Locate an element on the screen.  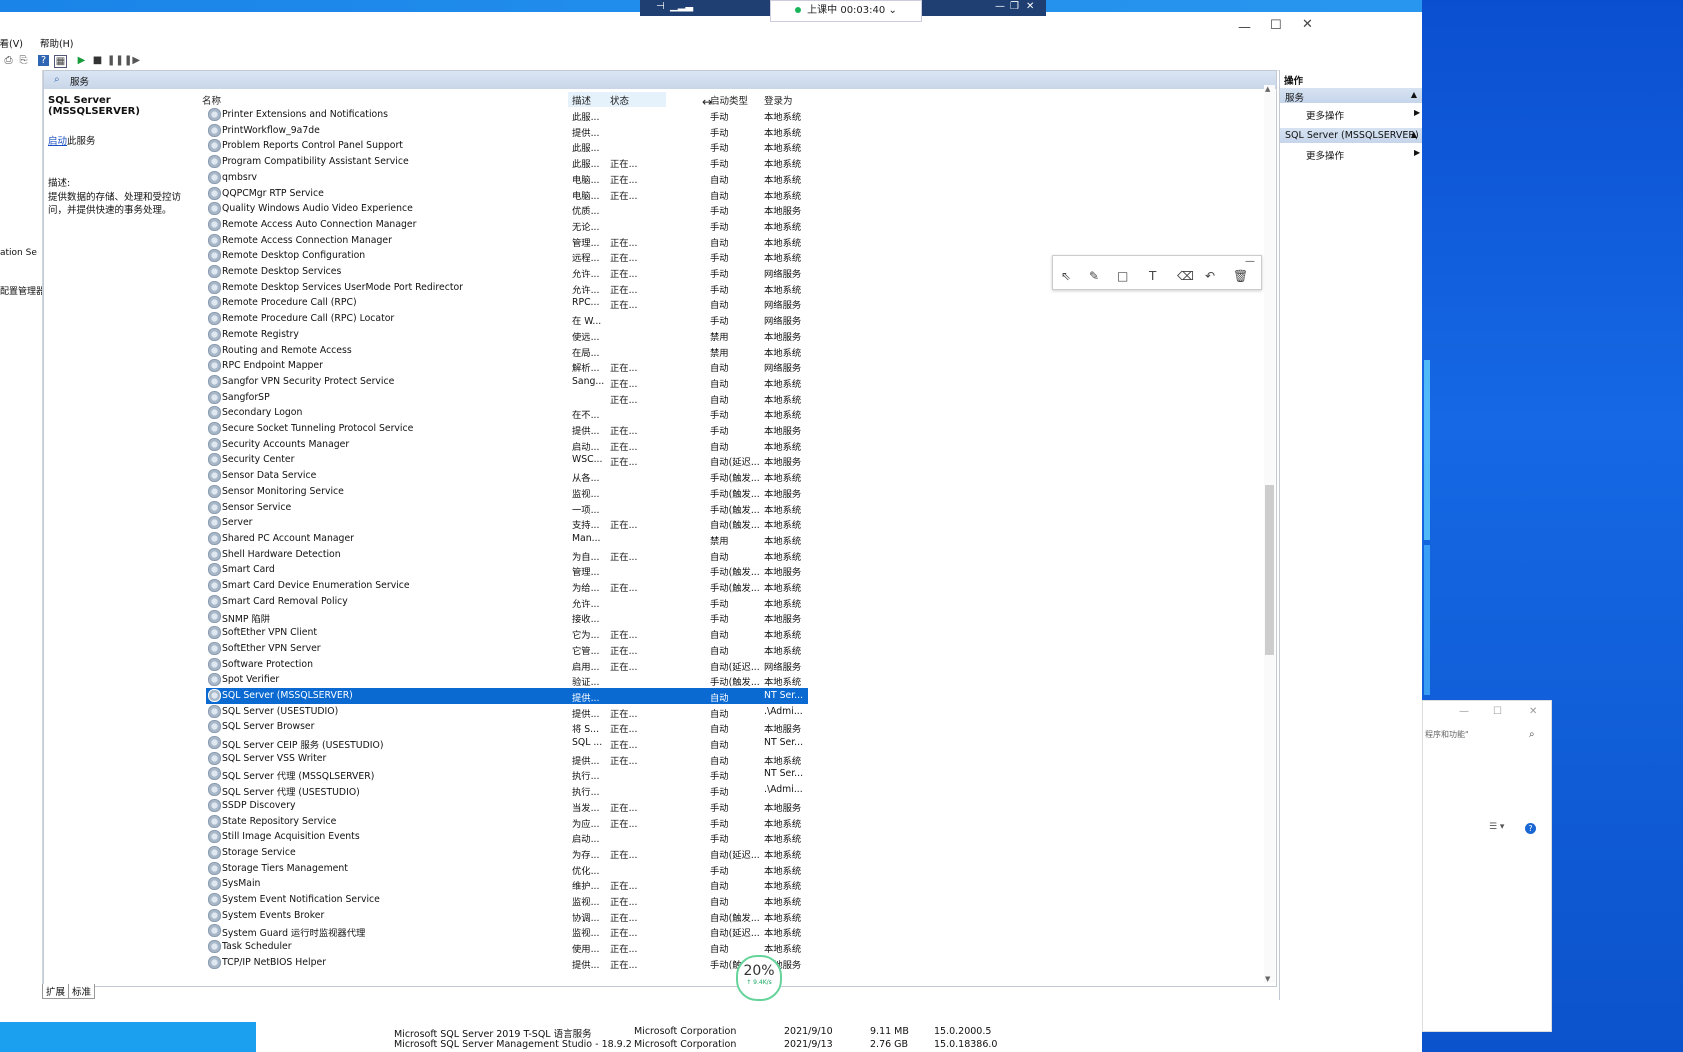
pin-icon: ⊣ is located at coordinates (660, 6).